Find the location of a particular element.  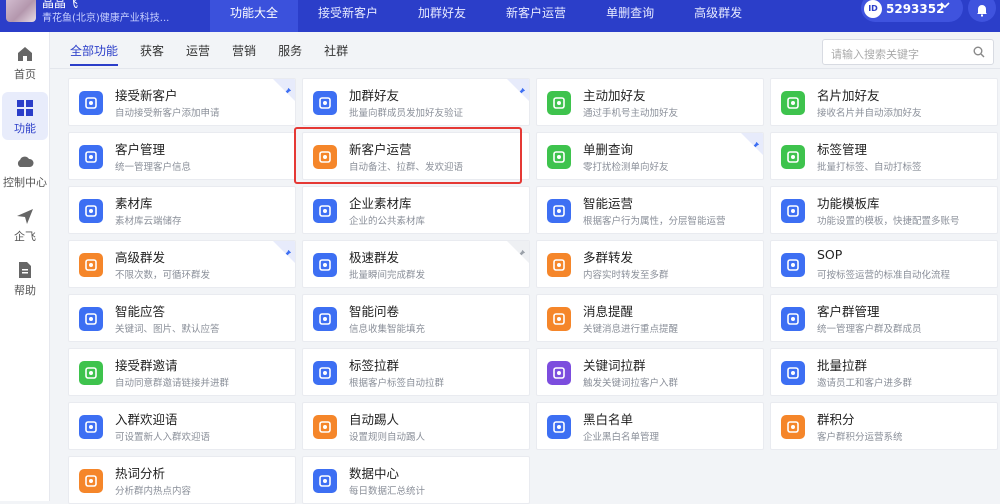

grid-icon is located at coordinates (25, 108).